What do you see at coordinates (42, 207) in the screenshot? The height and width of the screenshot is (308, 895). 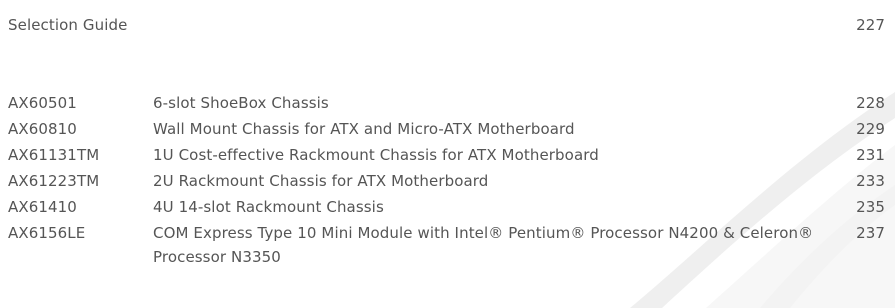 I see `model-code: AX61410` at bounding box center [42, 207].